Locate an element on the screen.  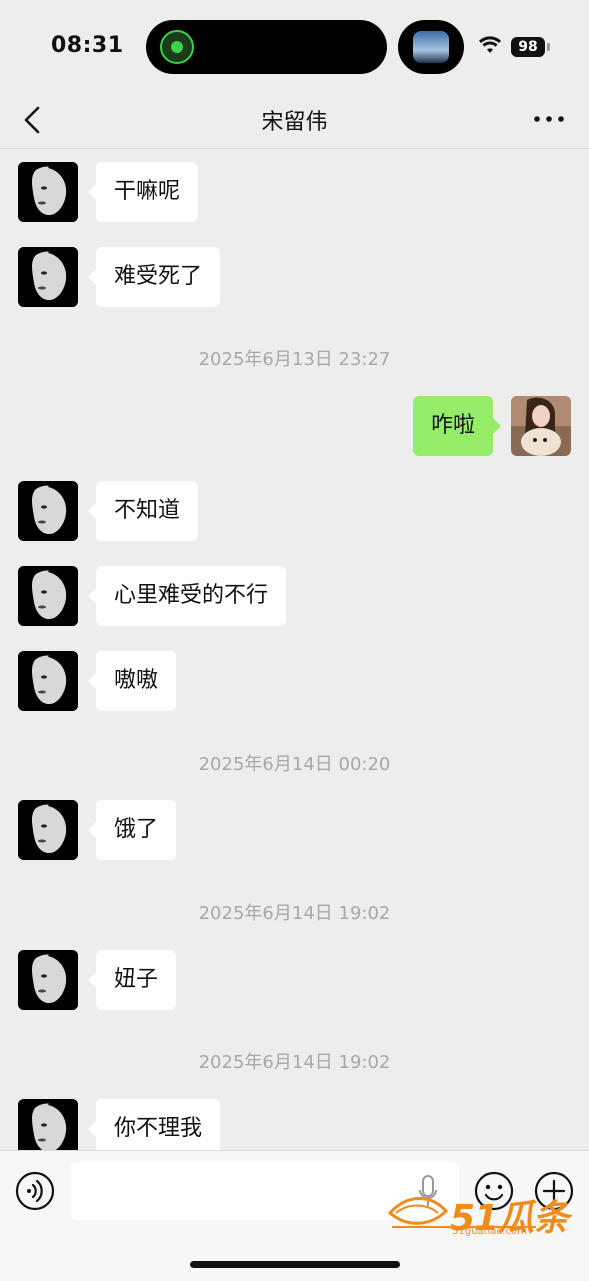
timestamp: 2025年6月13日 23:27 is located at coordinates (294, 359).